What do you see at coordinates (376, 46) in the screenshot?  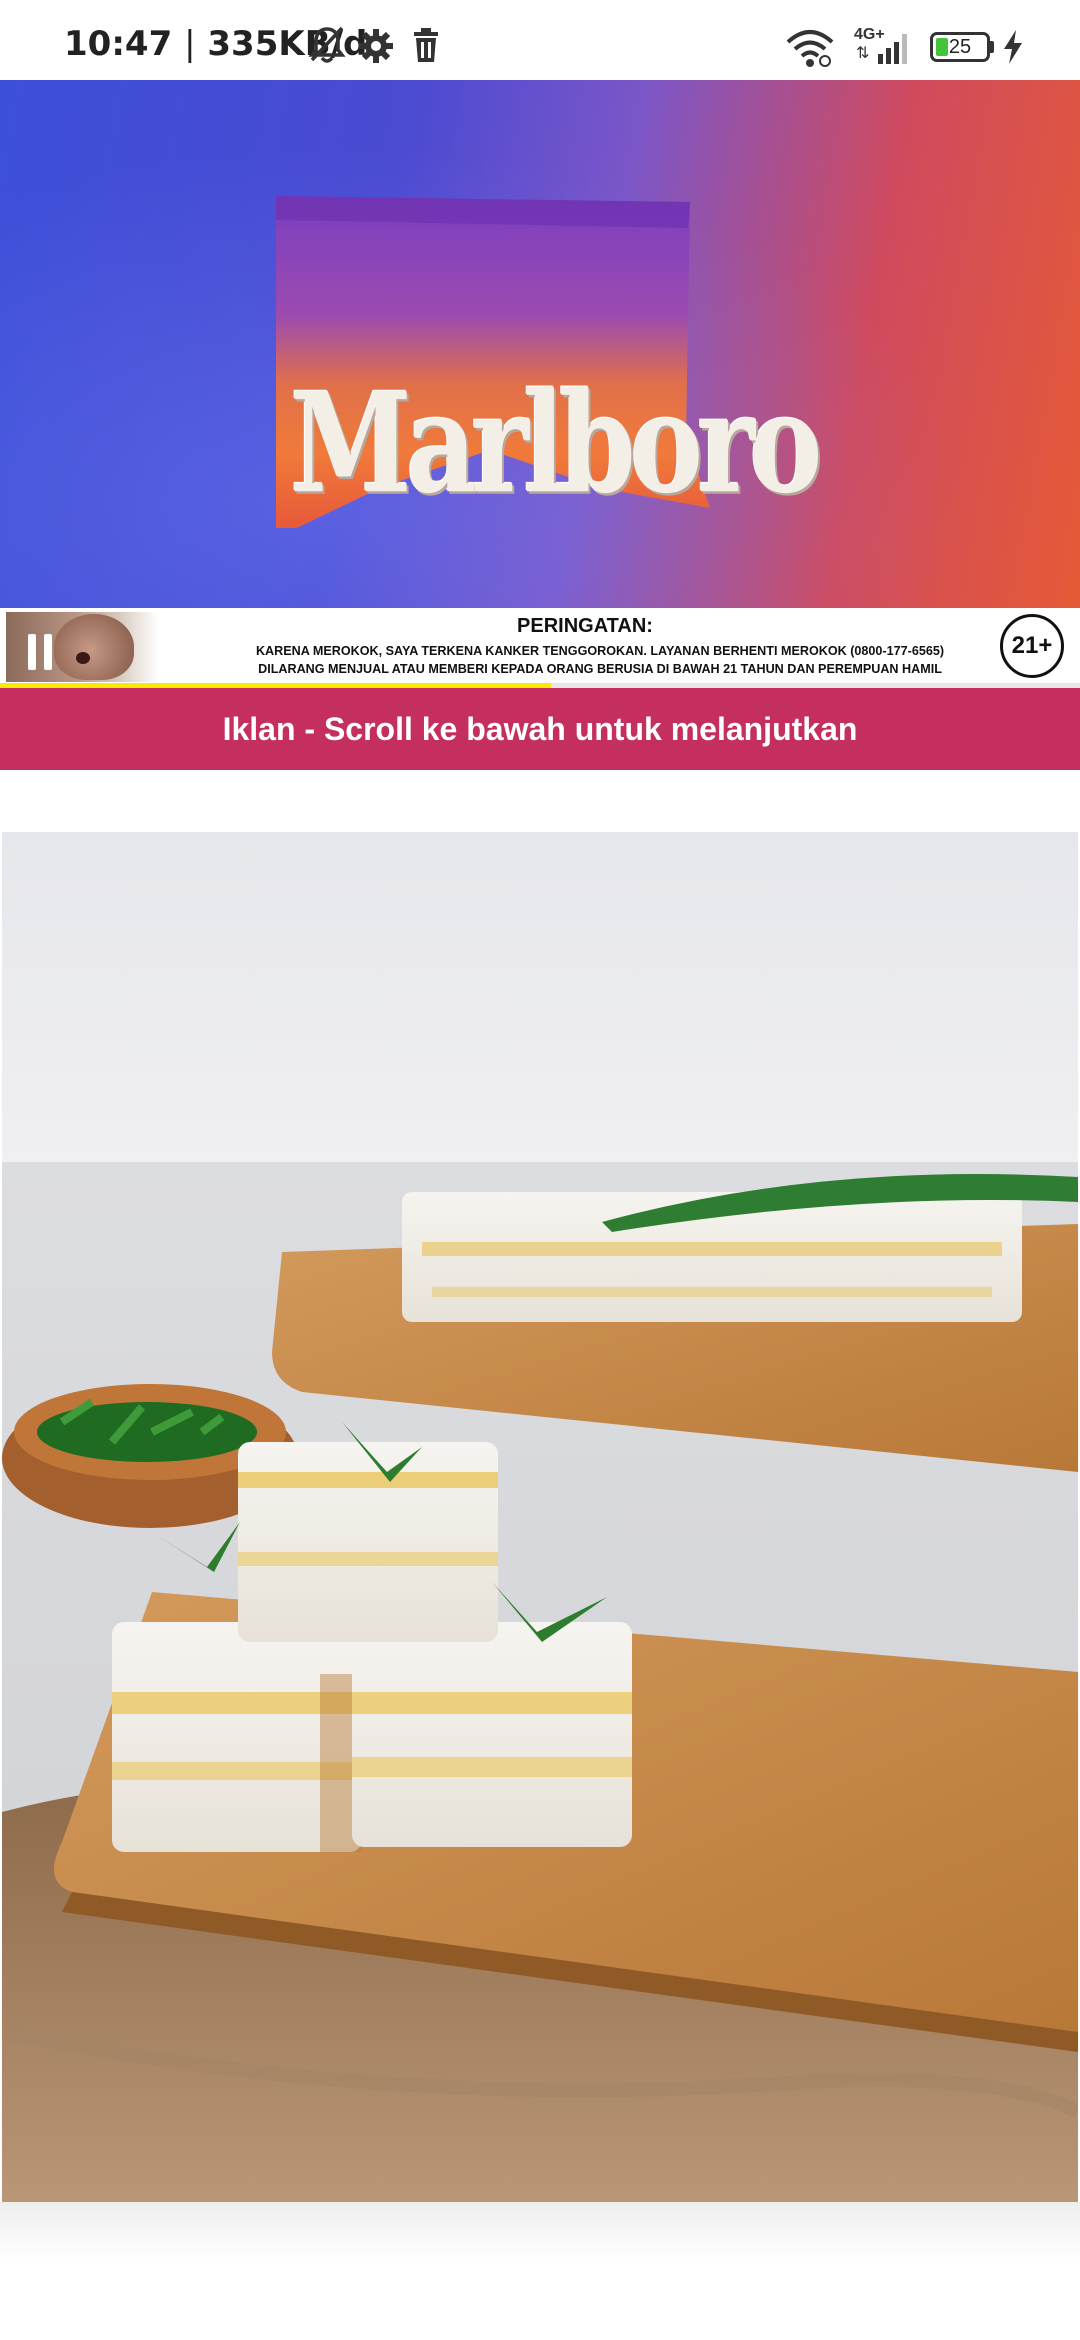 I see `gear-icon` at bounding box center [376, 46].